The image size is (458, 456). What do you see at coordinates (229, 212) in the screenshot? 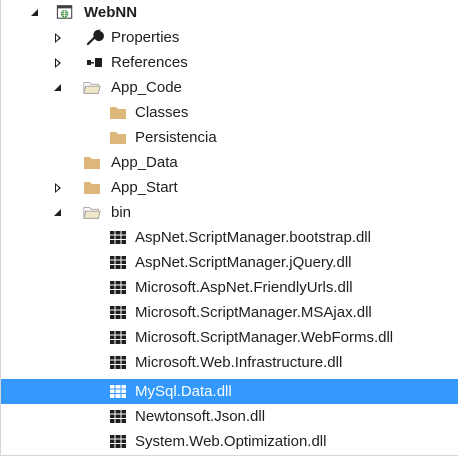
I see `tree-node-bin: bin` at bounding box center [229, 212].